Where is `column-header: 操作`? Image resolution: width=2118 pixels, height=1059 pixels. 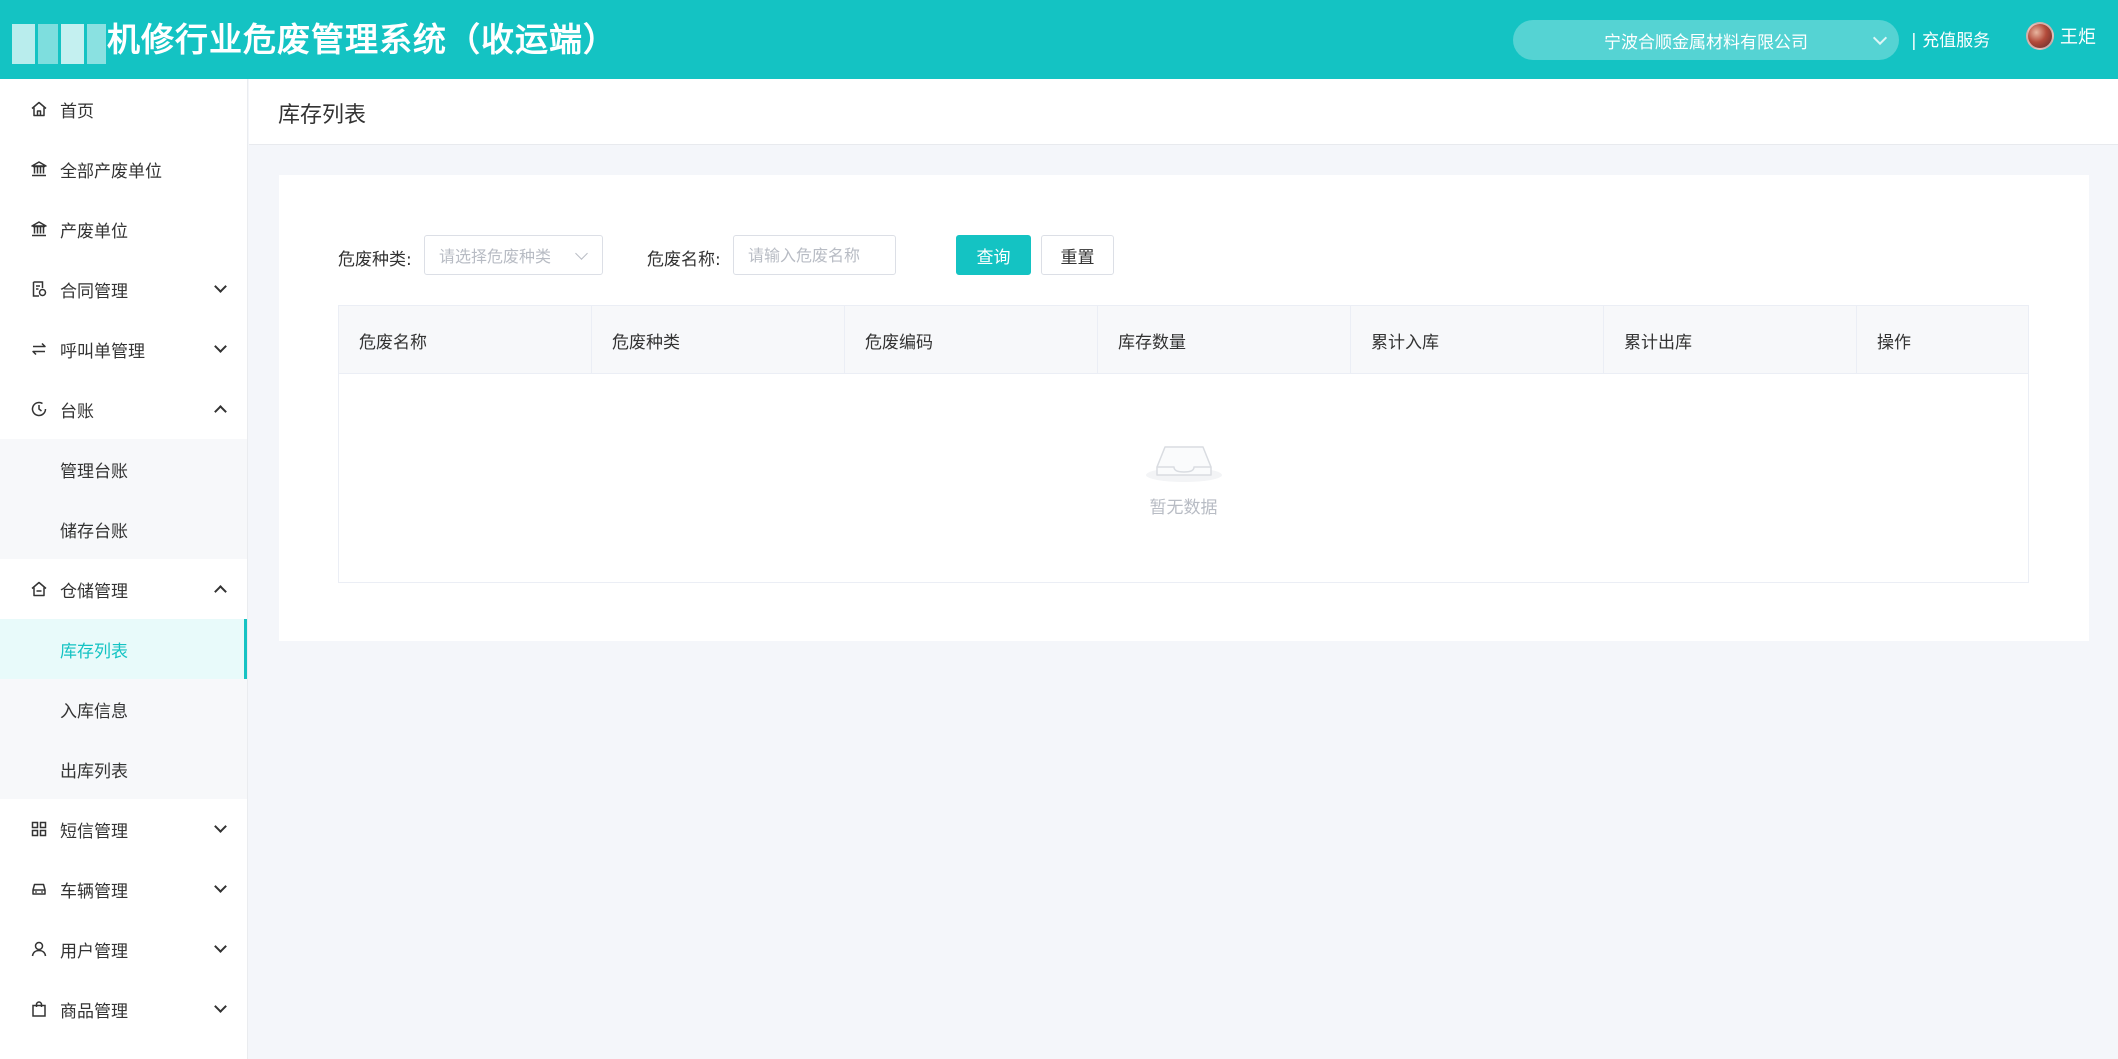
column-header: 操作 is located at coordinates (1894, 342).